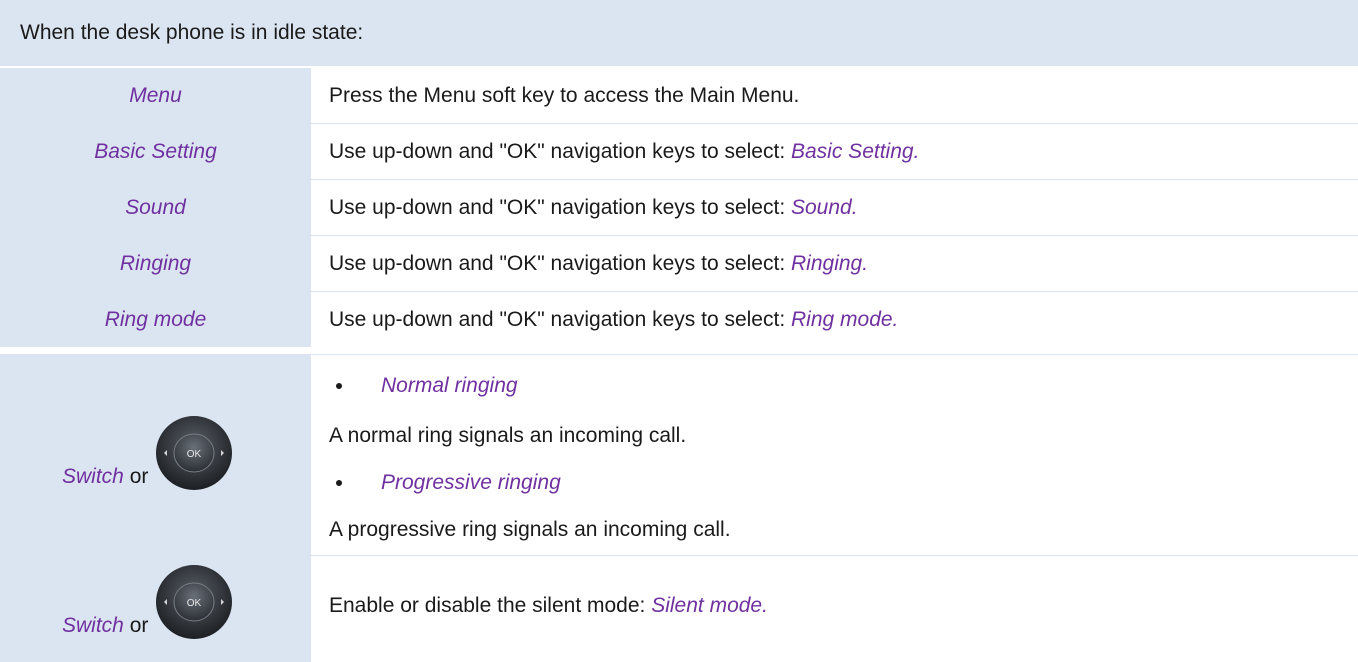 The image size is (1358, 662). I want to click on step-label-cell: Menu, so click(155, 95).